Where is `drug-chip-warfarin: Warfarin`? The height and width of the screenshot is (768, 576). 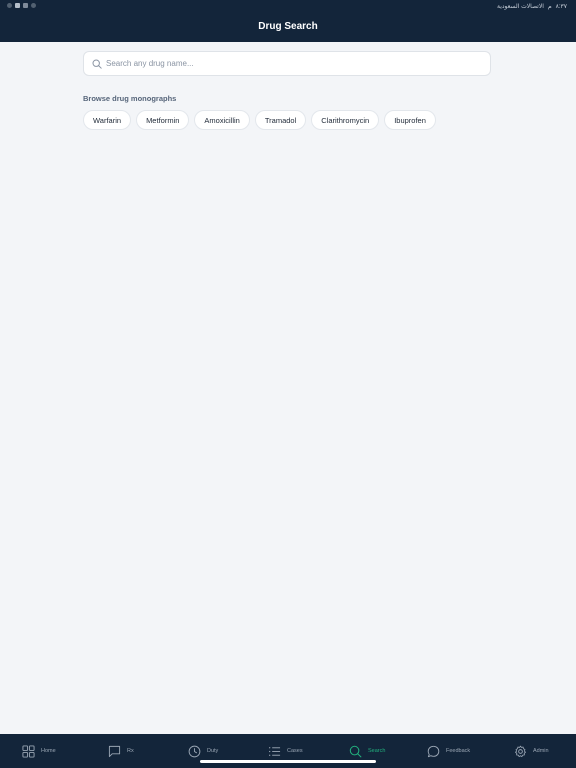
drug-chip-warfarin: Warfarin is located at coordinates (107, 120).